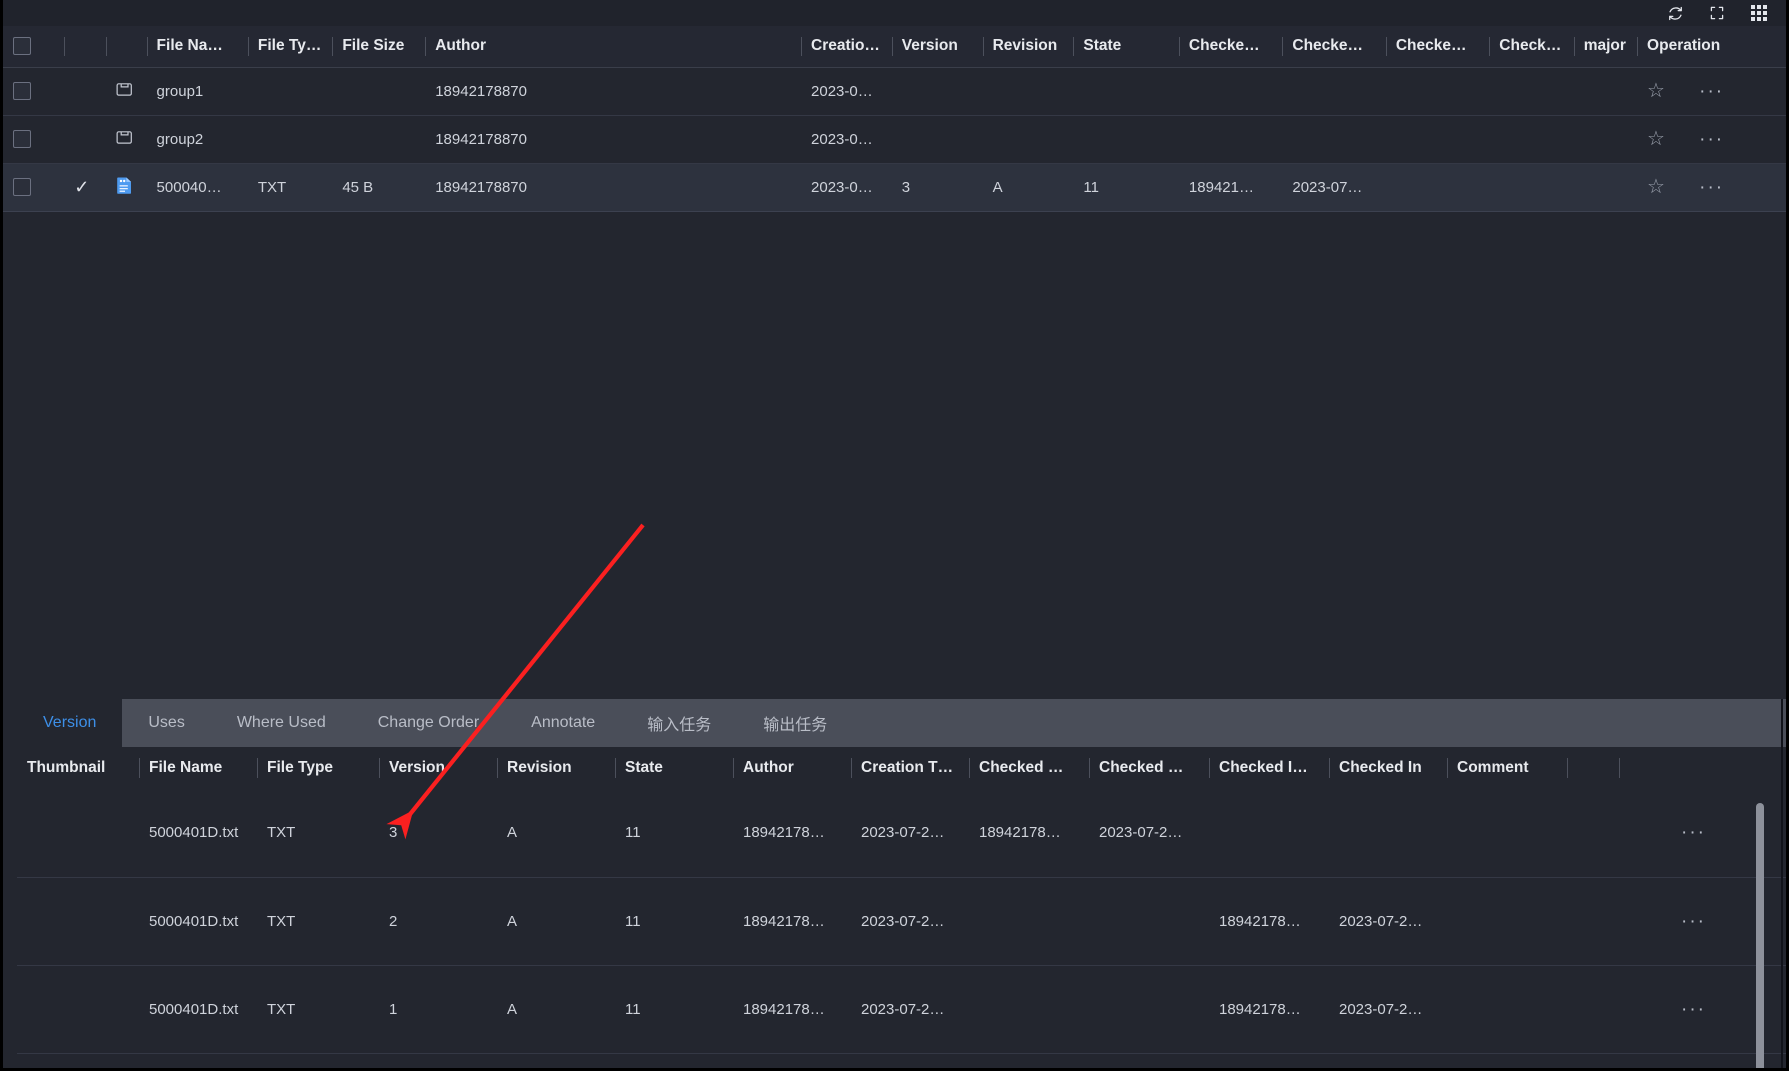  Describe the element at coordinates (1531, 187) in the screenshot. I see `cell-checked-in-time` at that location.